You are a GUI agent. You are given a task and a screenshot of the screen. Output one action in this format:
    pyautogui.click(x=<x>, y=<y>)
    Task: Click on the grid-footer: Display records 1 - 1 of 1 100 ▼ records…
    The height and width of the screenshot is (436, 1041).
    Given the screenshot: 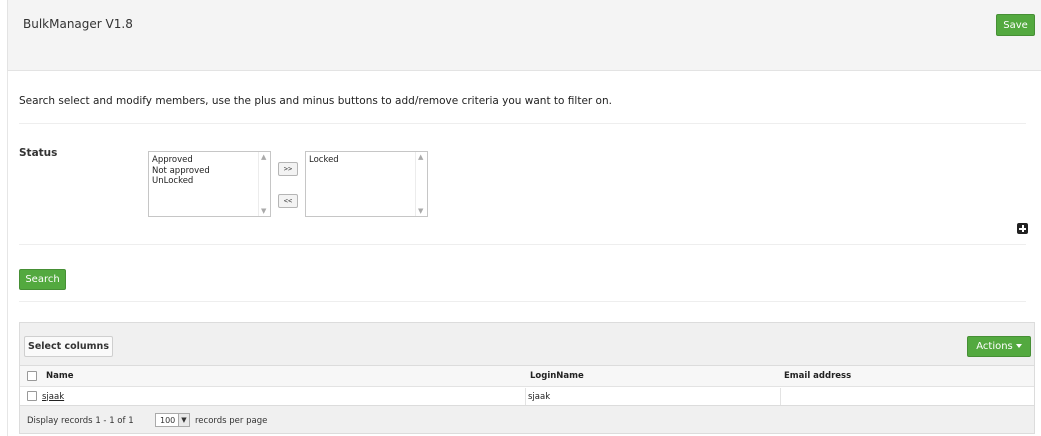 What is the action you would take?
    pyautogui.click(x=527, y=419)
    